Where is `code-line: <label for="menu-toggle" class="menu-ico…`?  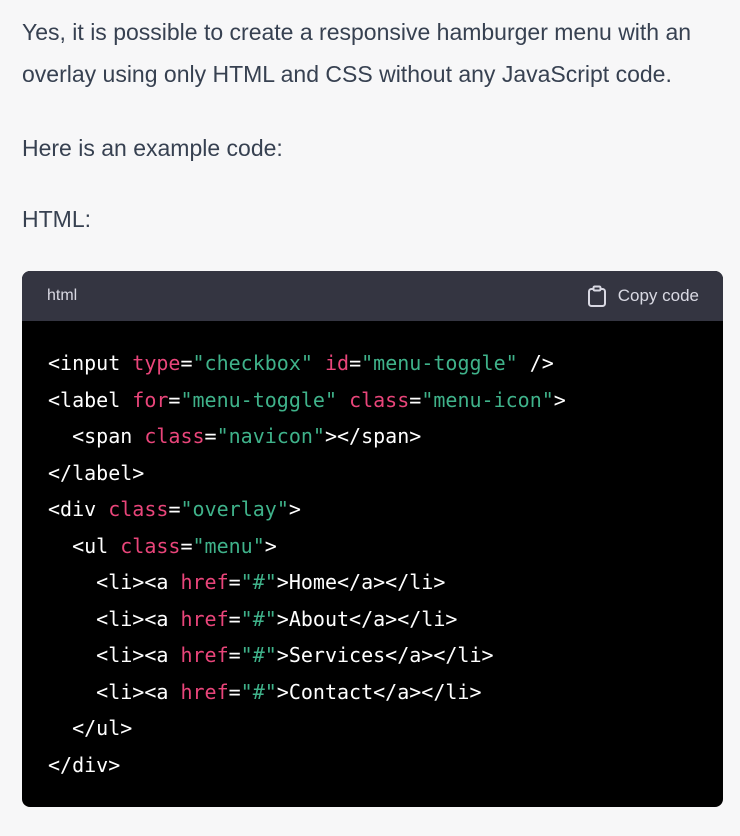
code-line: <label for="menu-toggle" class="menu-ico… is located at coordinates (385, 400).